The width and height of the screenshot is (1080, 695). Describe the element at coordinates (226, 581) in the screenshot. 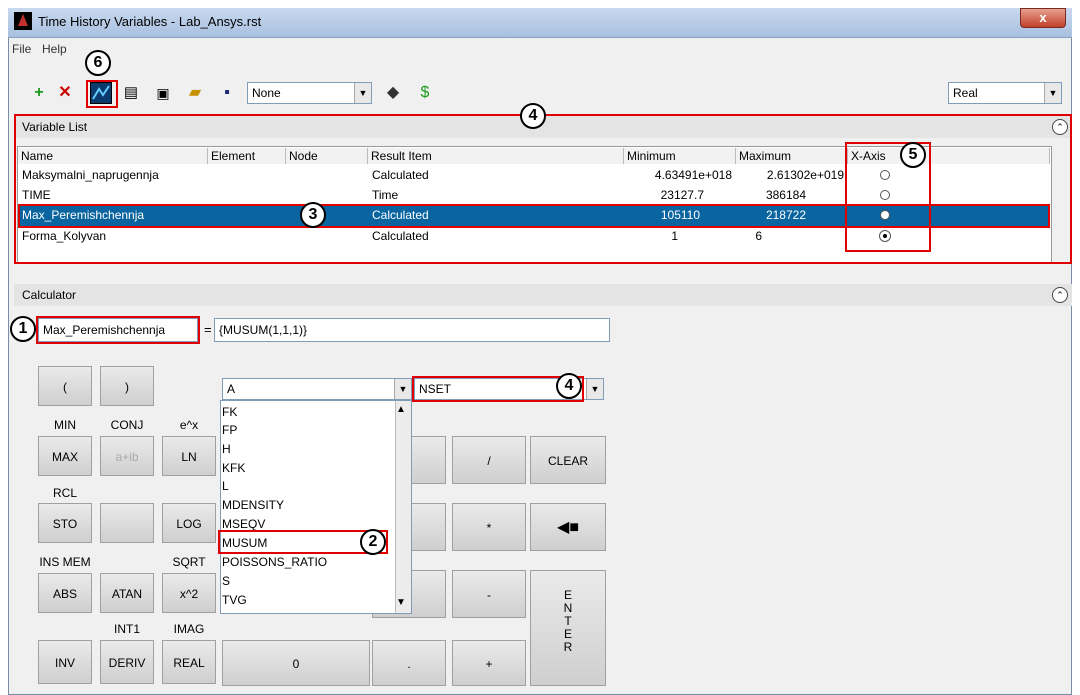

I see `list-item: S` at that location.